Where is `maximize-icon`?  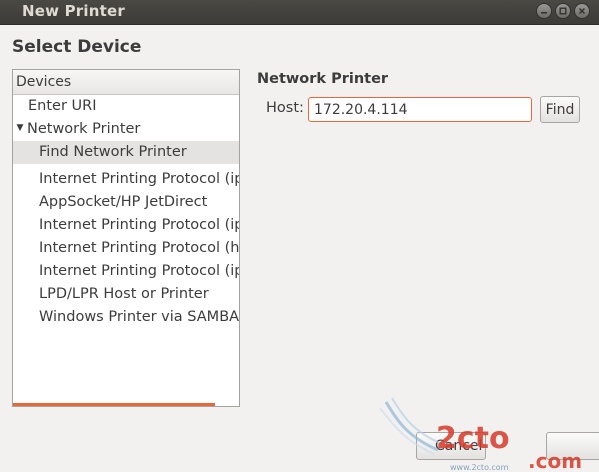 maximize-icon is located at coordinates (563, 11).